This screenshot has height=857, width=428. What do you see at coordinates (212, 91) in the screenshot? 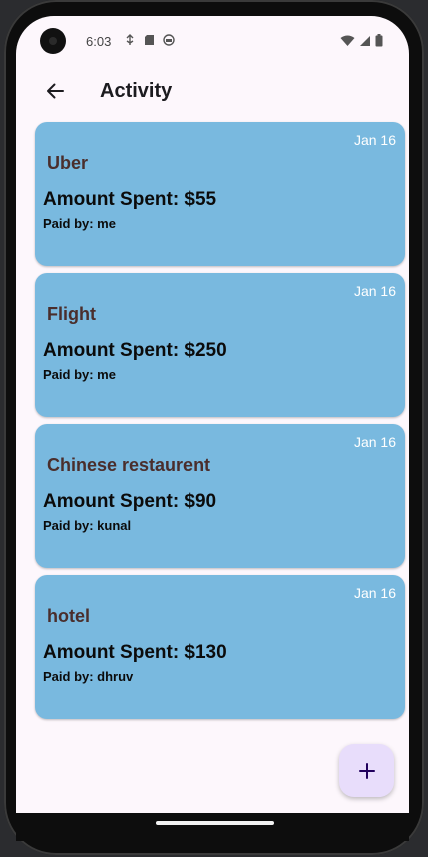
I see `top-app-bar: Activity` at bounding box center [212, 91].